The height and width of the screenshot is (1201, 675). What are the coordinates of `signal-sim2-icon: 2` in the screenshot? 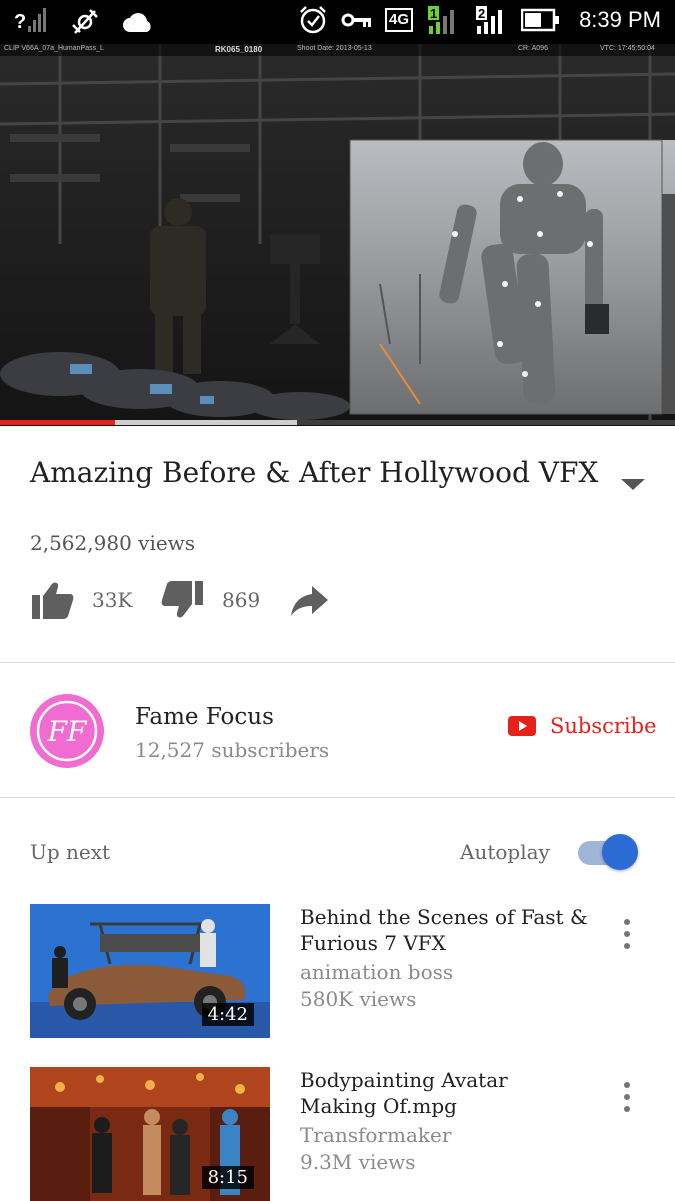 It's located at (489, 20).